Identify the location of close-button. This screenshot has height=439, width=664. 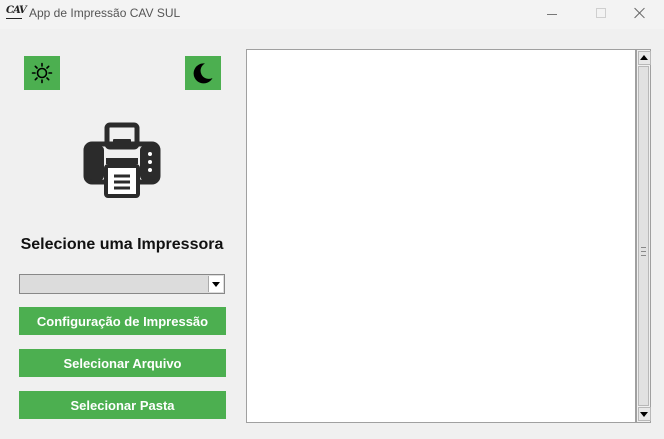
(641, 14).